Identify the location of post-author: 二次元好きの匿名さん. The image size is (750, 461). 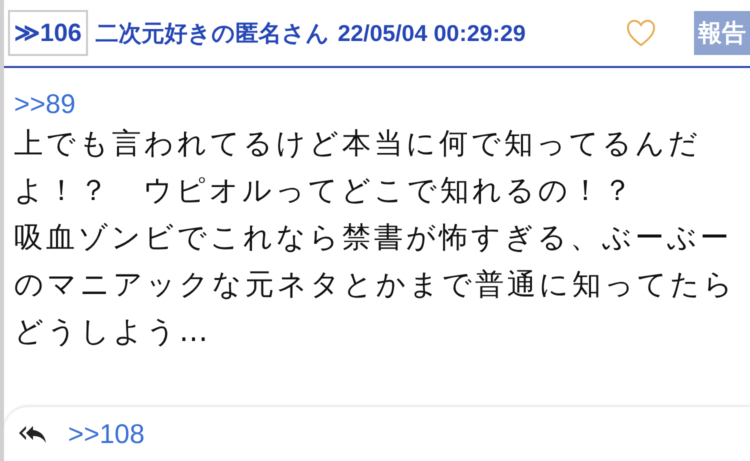
(213, 33).